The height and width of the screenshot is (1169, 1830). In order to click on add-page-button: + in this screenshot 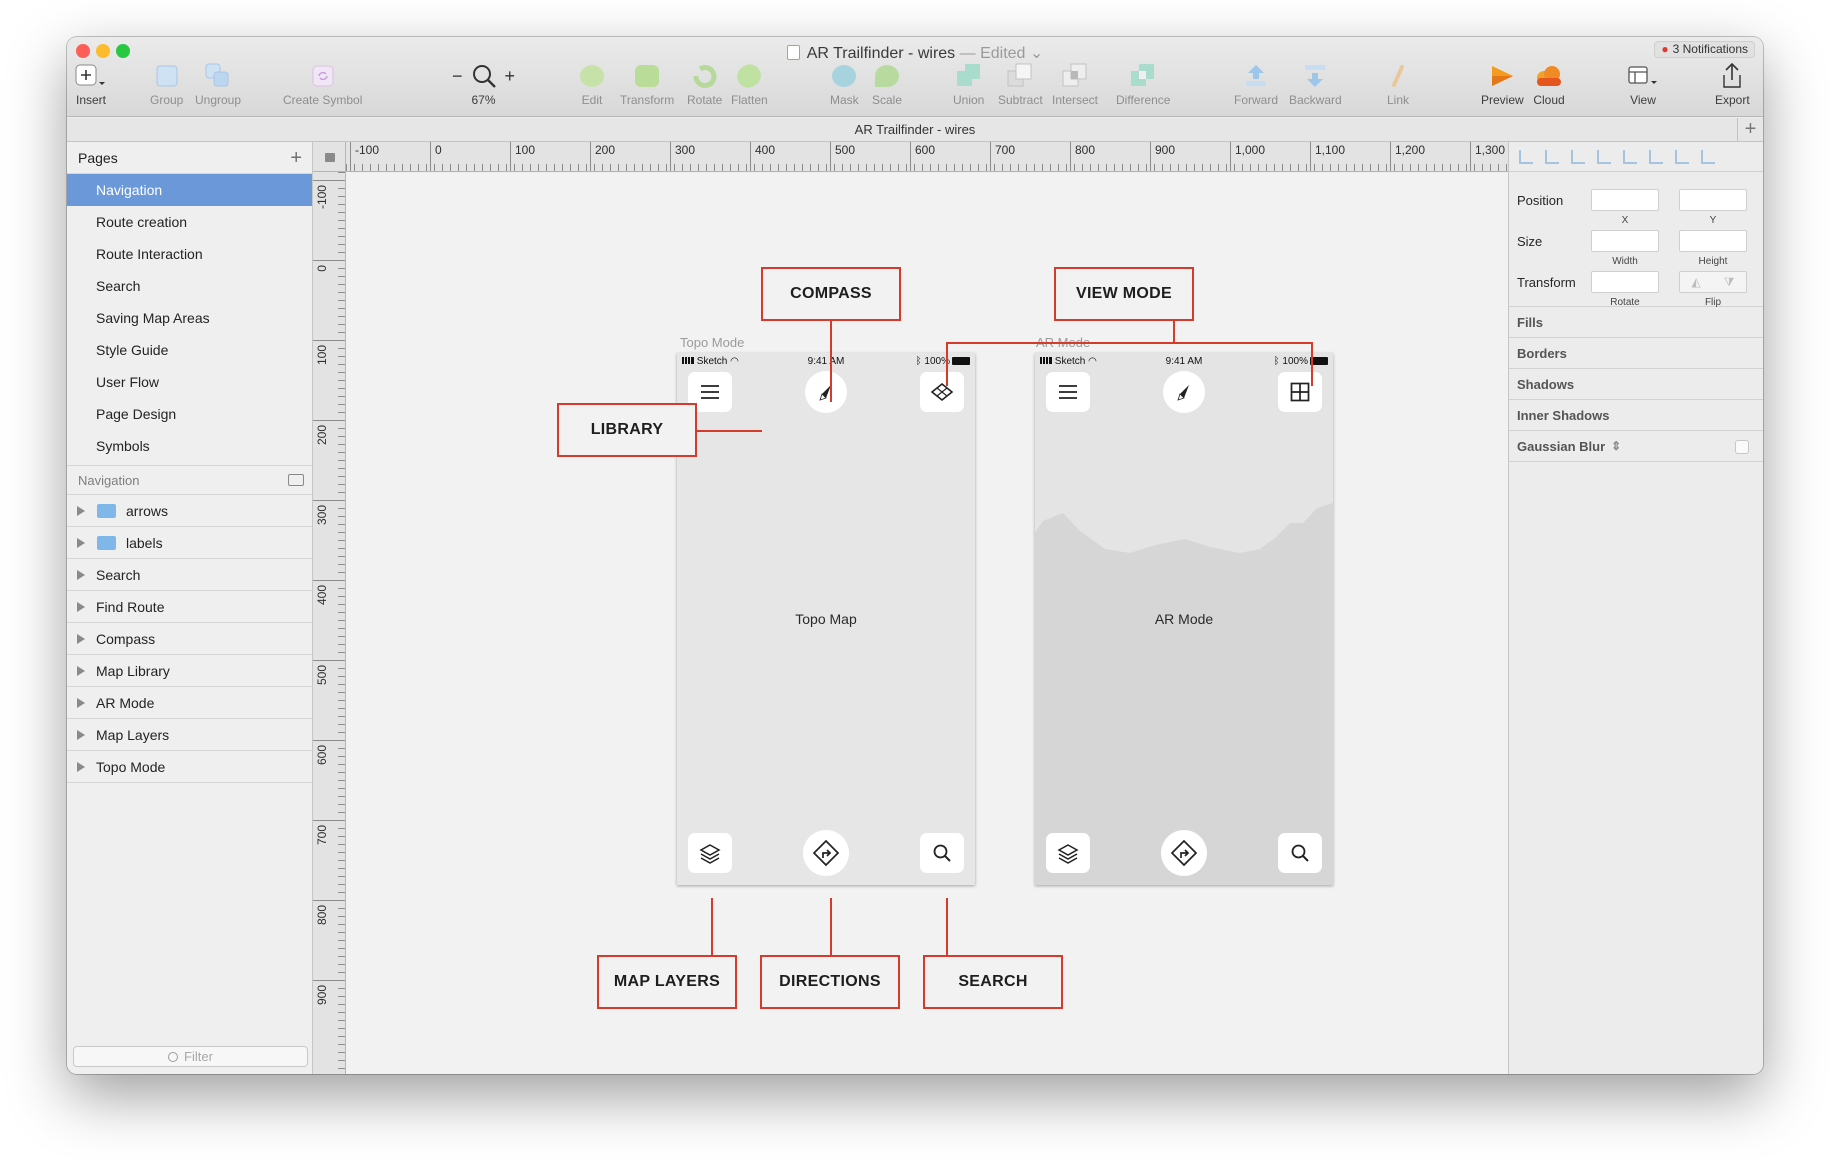, I will do `click(296, 158)`.